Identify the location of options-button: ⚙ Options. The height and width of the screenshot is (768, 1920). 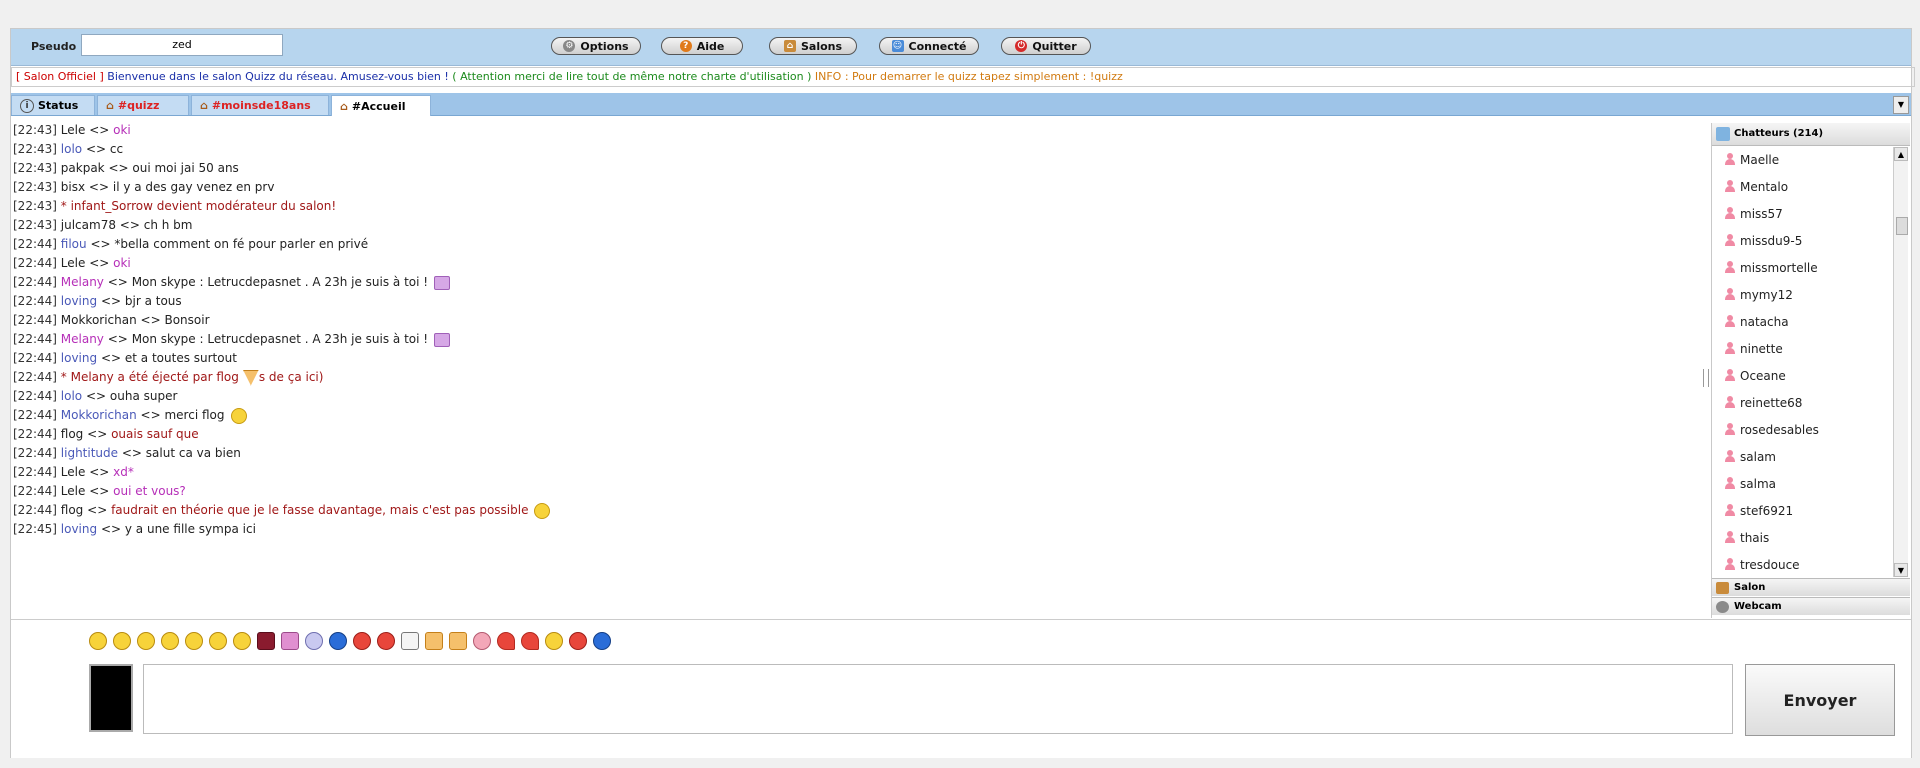
(596, 46).